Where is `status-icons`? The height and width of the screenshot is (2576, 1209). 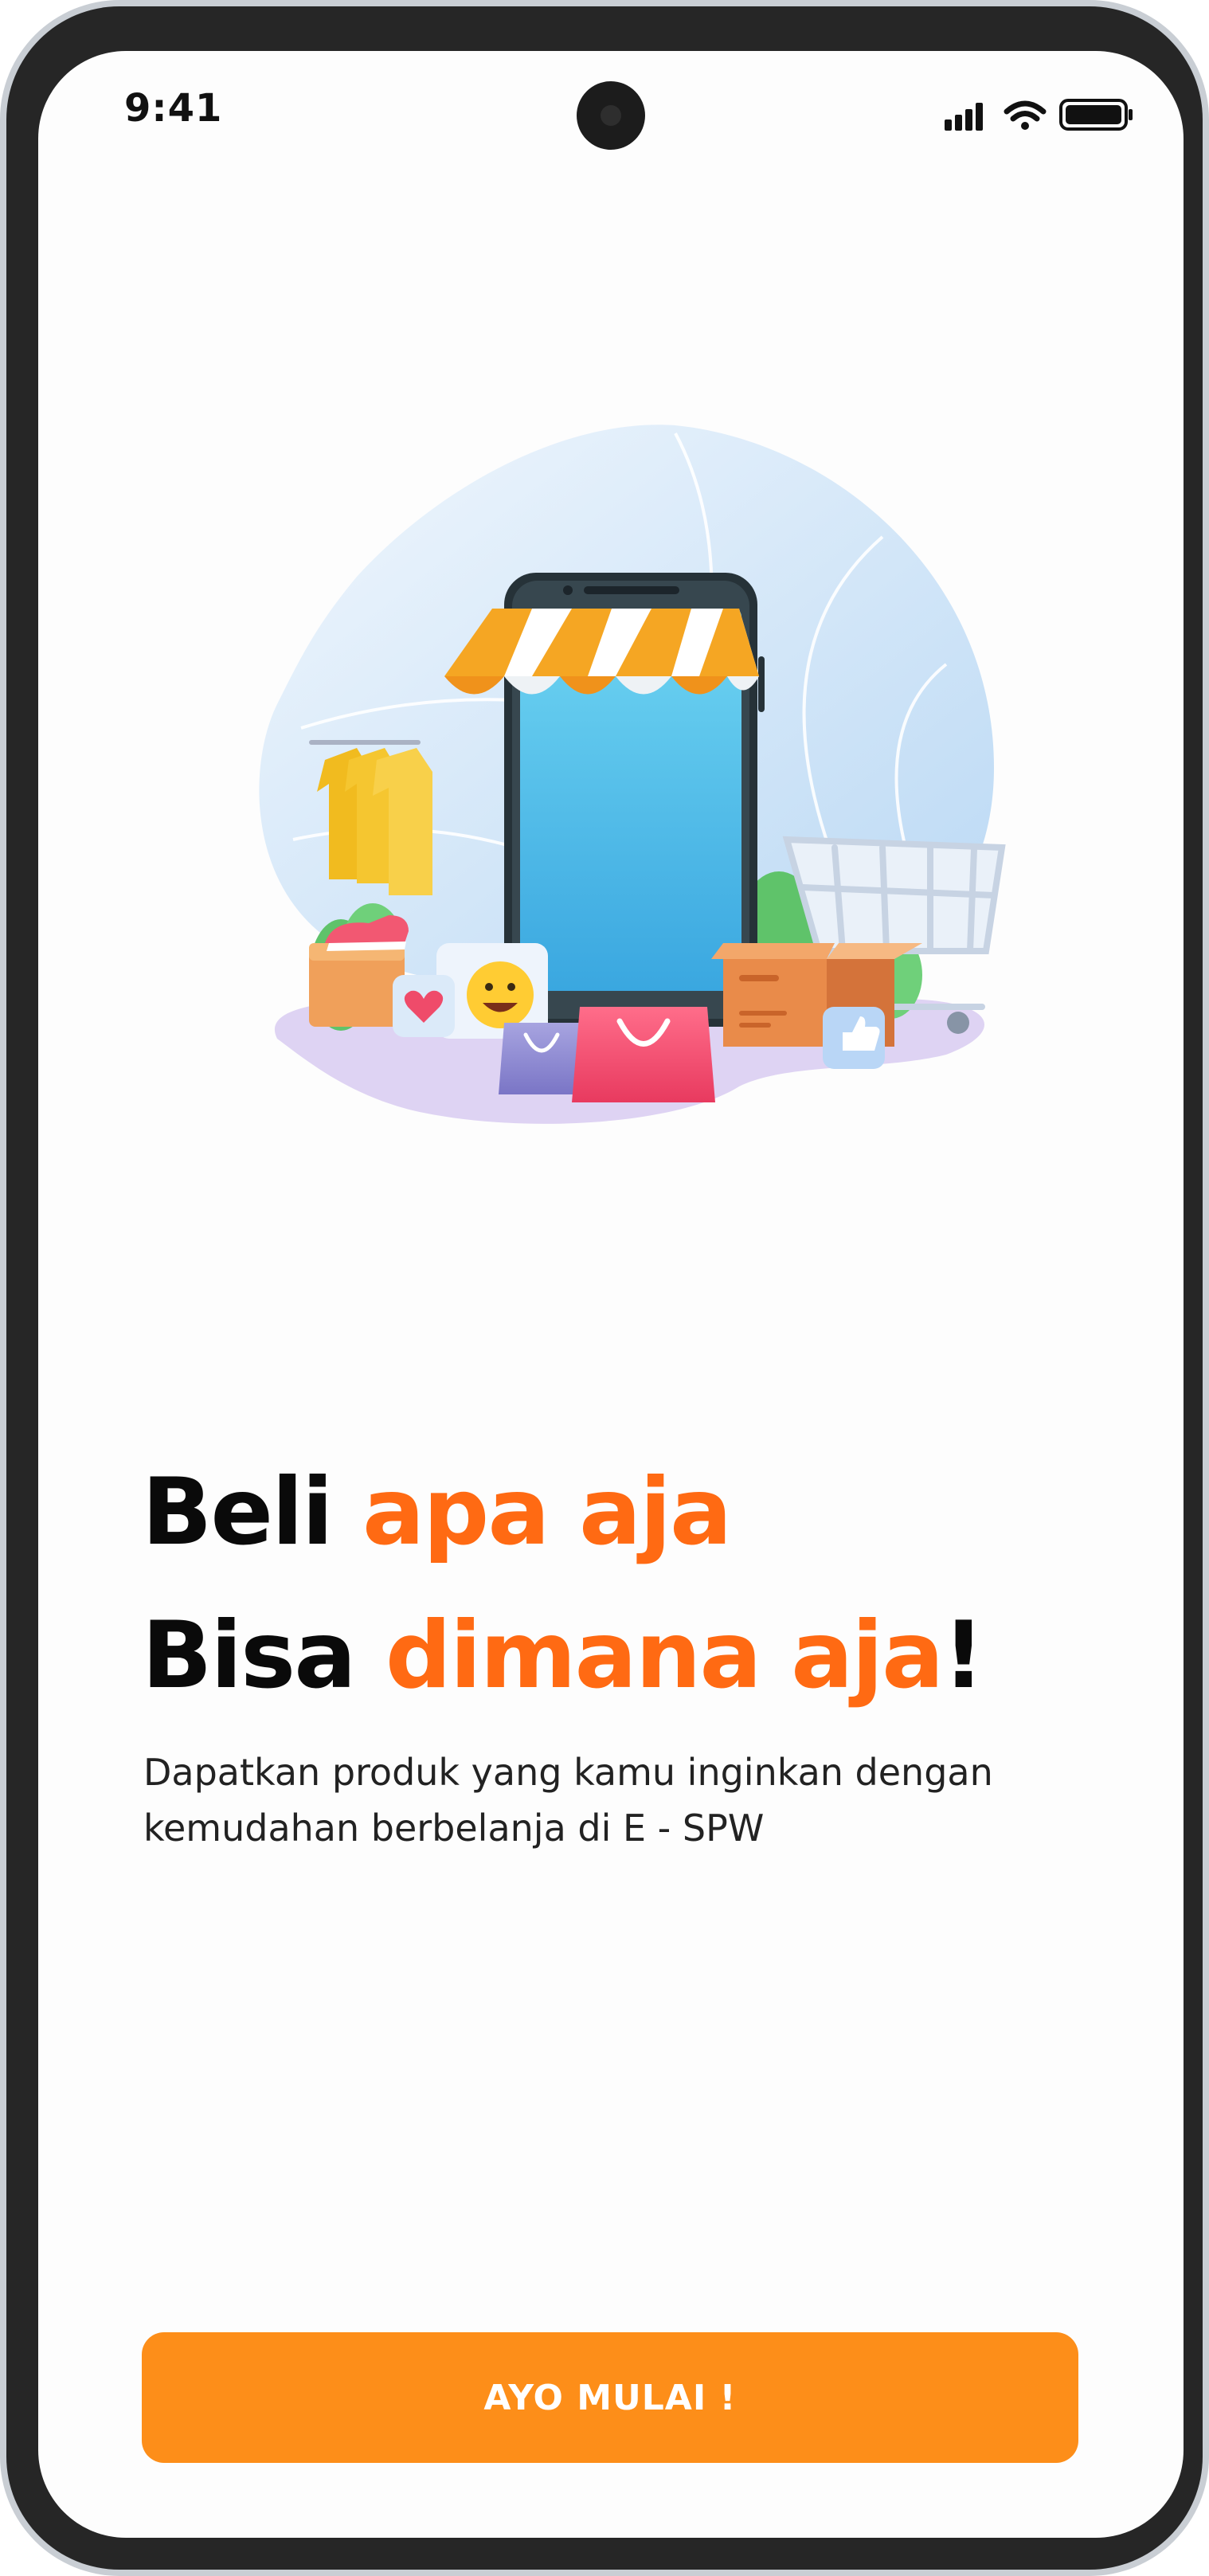
status-icons is located at coordinates (1040, 115).